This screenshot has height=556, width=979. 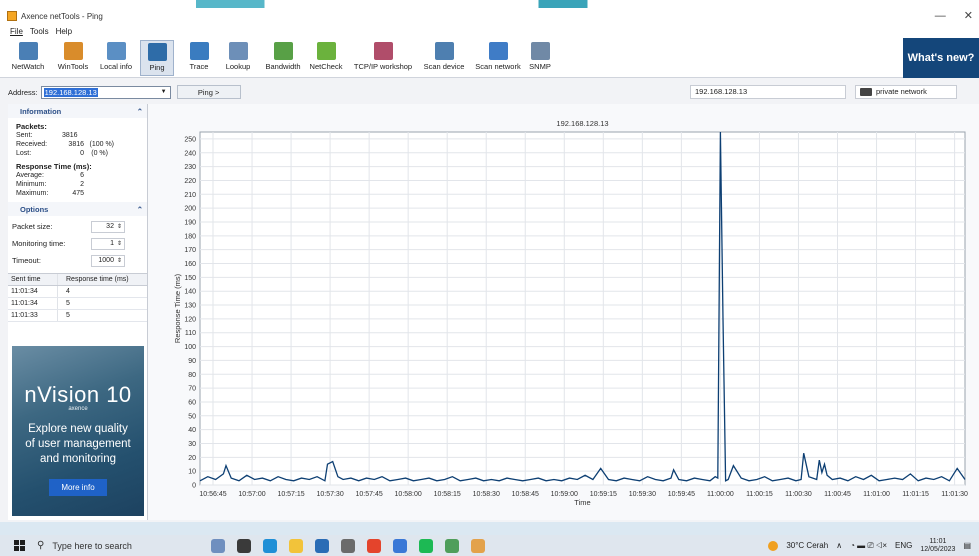 What do you see at coordinates (374, 545) in the screenshot?
I see `chrome-icon` at bounding box center [374, 545].